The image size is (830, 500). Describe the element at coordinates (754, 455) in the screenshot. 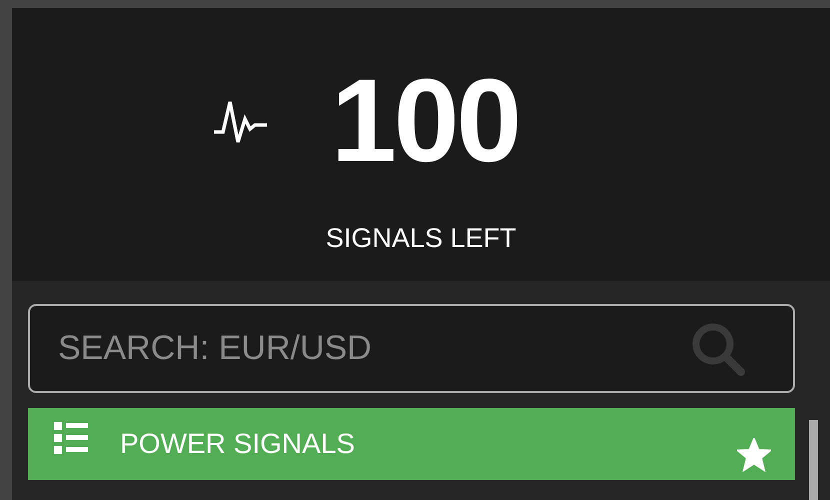

I see `star-icon` at that location.